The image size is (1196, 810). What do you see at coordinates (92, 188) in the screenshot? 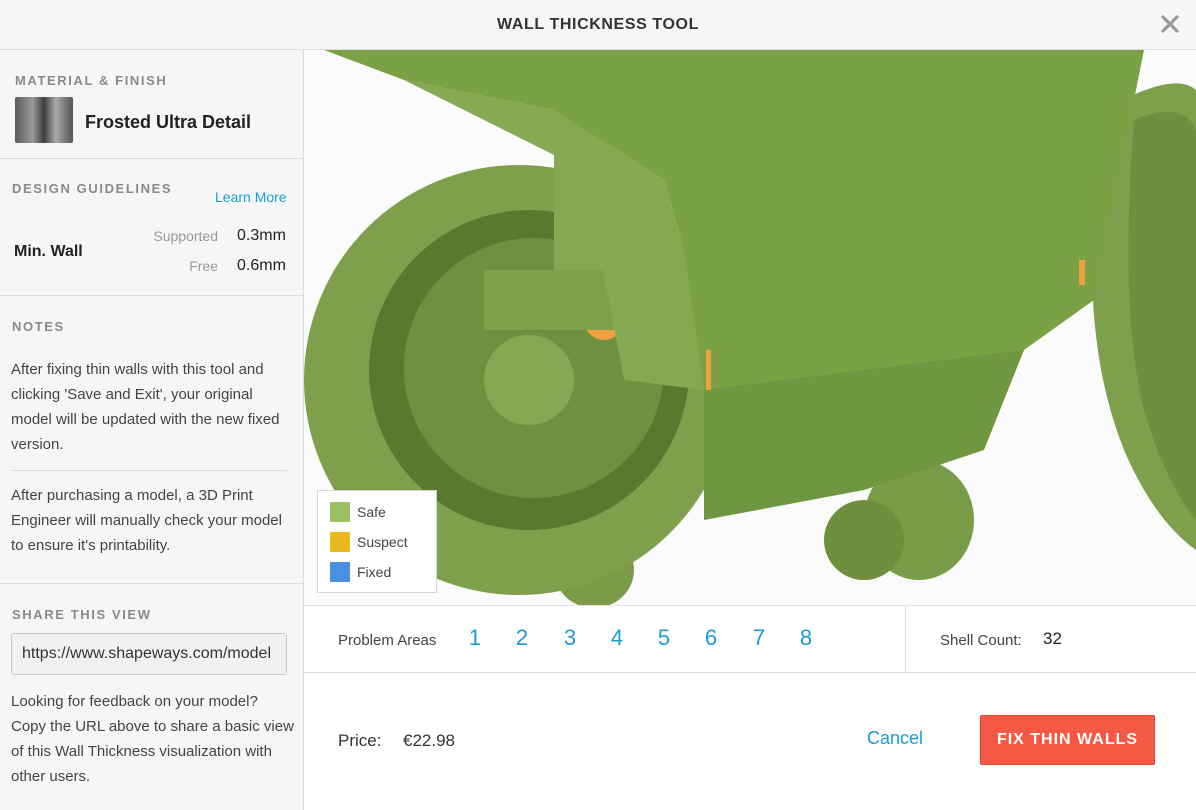
I see `guidelines-section-title: DESIGN GUIDELINES` at bounding box center [92, 188].